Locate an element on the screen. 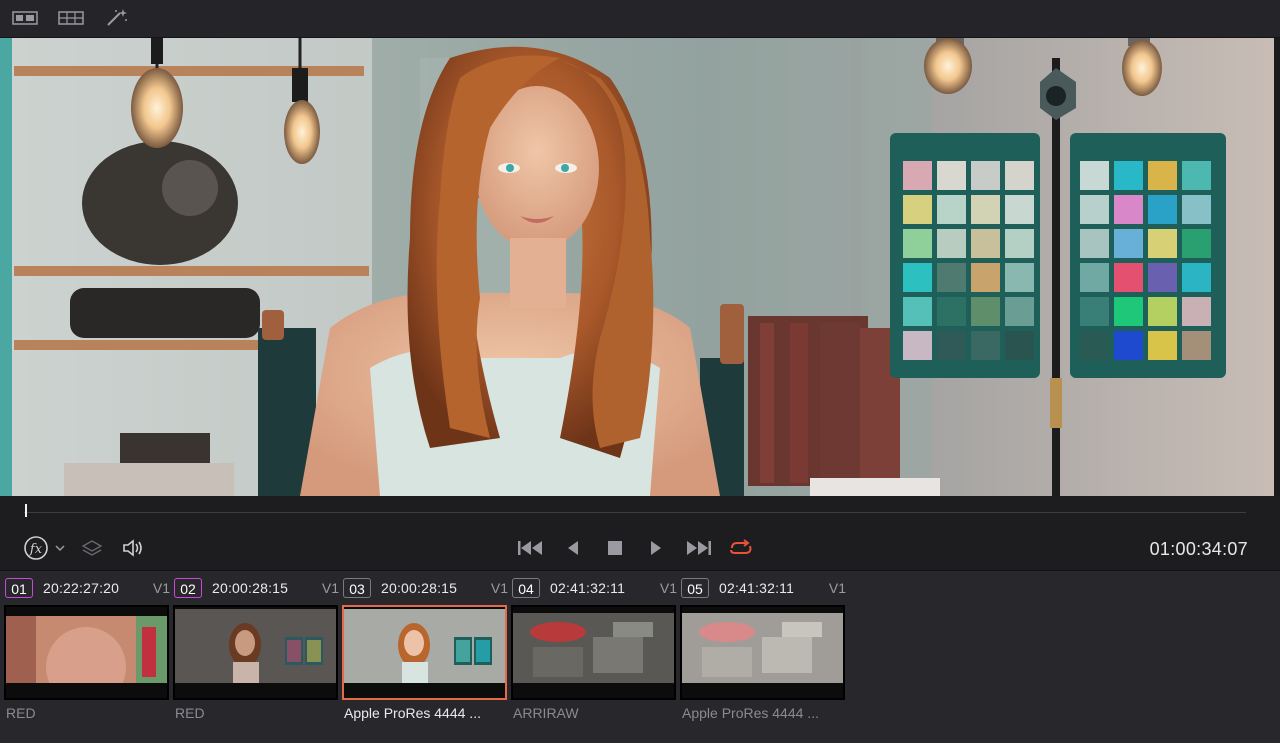  clip-timecode: 20:22:27:20 is located at coordinates (81, 588).